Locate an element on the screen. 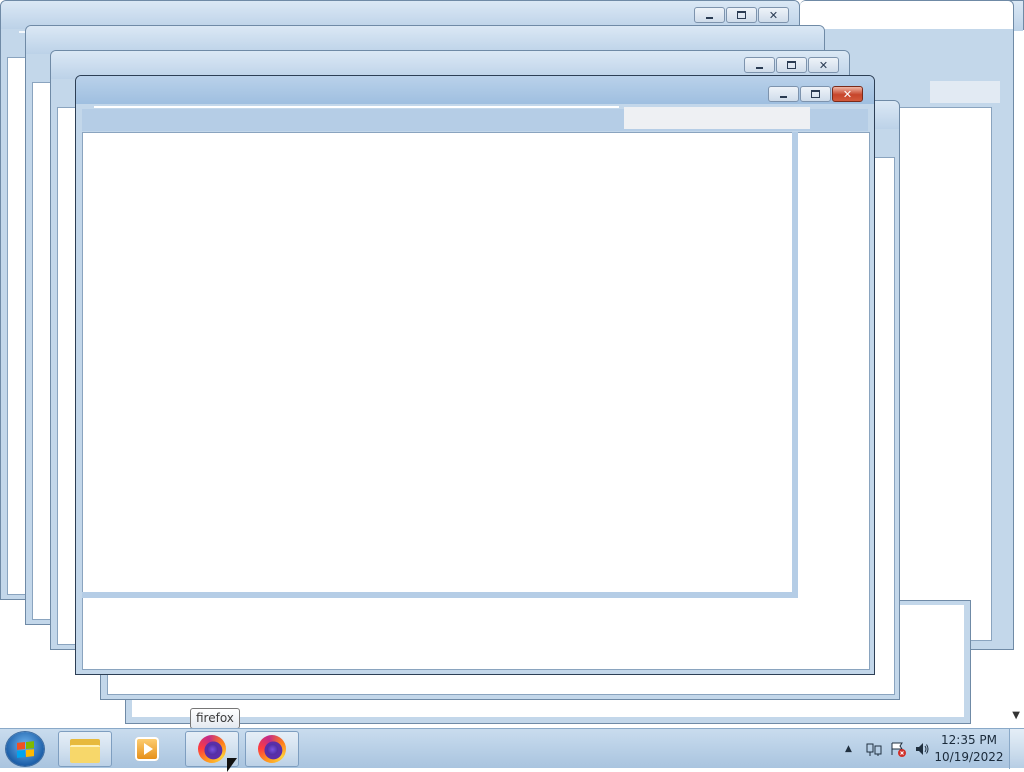 This screenshot has height=772, width=1024. window-5-titlebar is located at coordinates (475, 90).